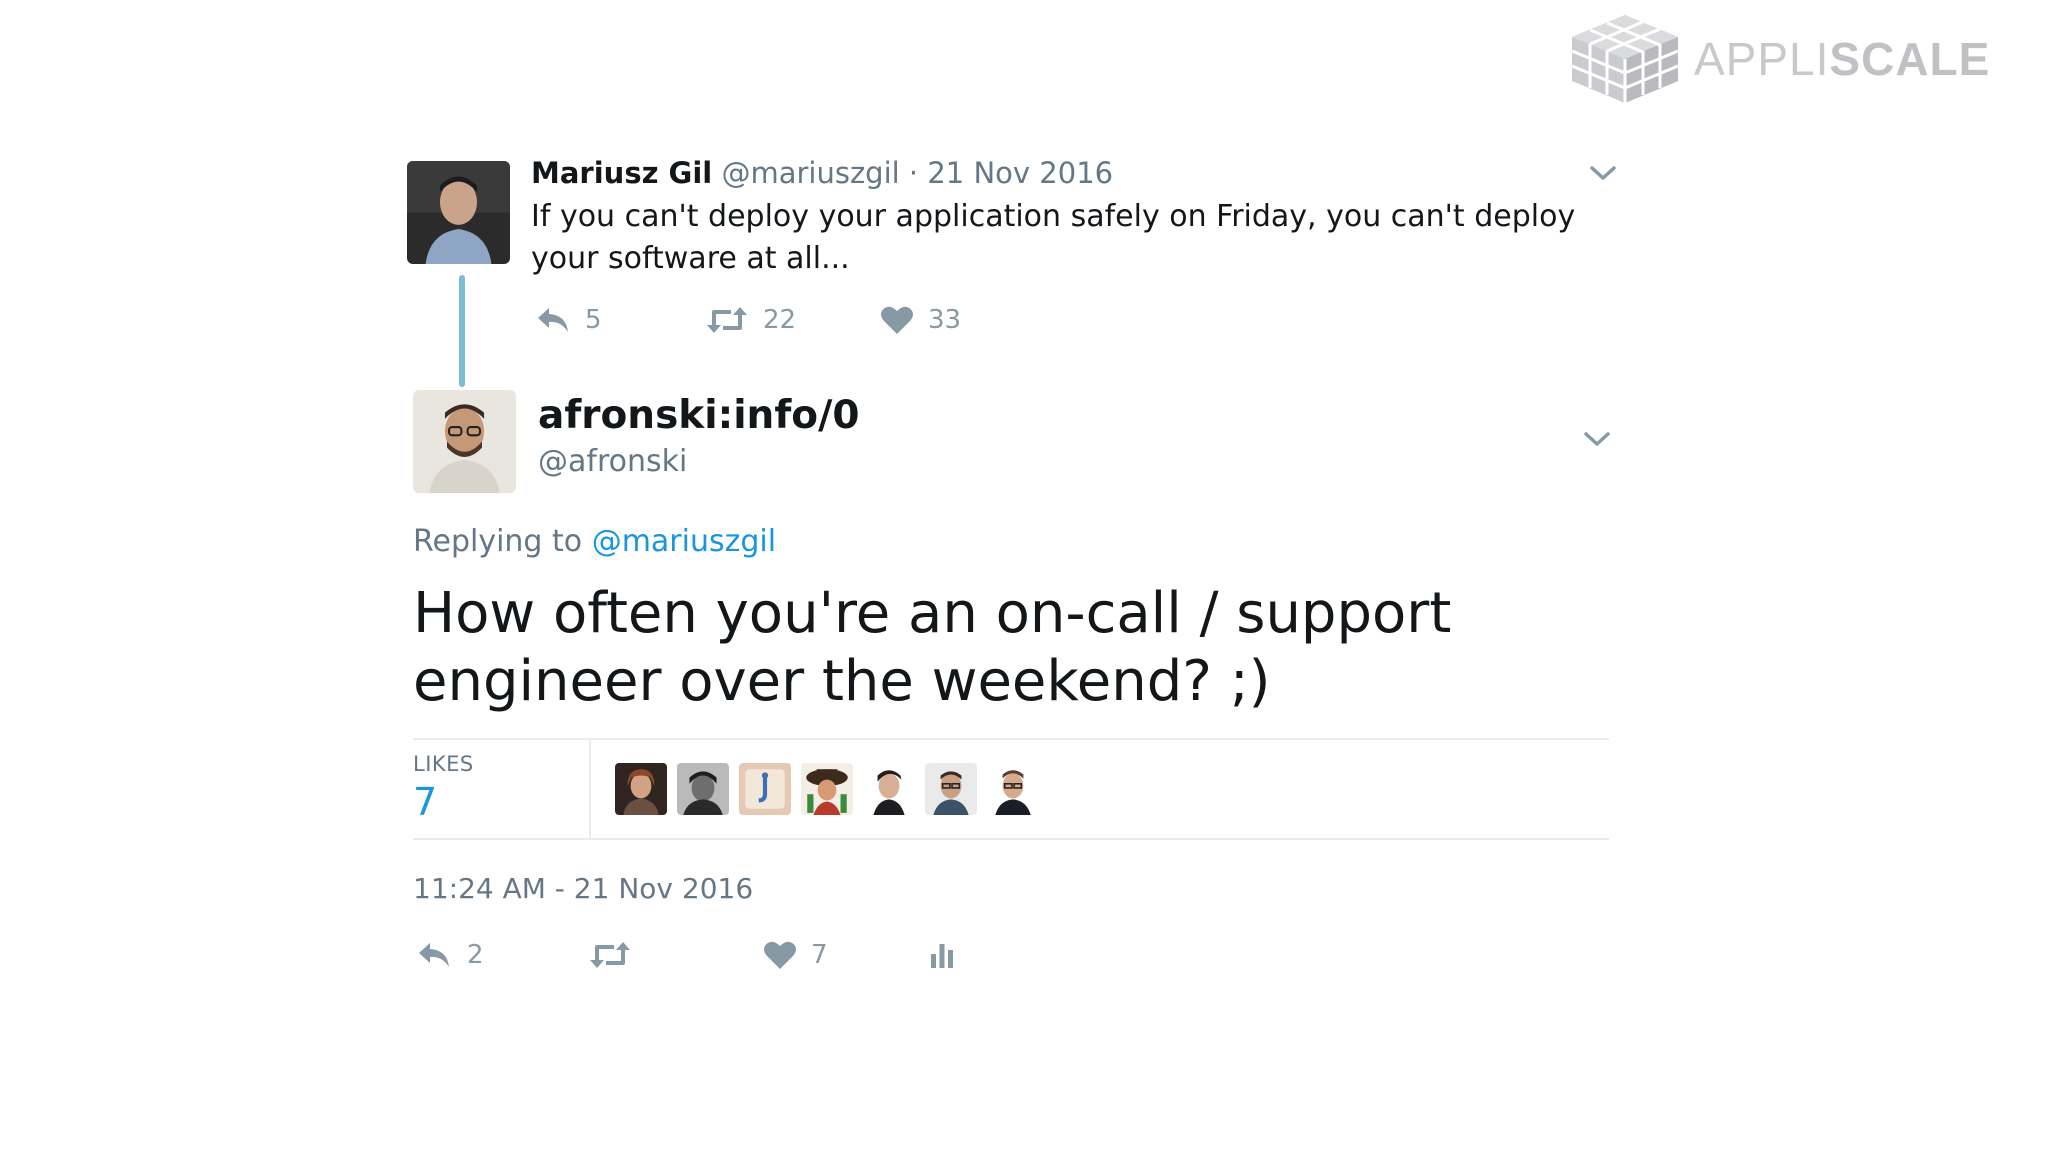  Describe the element at coordinates (593, 320) in the screenshot. I see `parent-reply-count: 5` at that location.